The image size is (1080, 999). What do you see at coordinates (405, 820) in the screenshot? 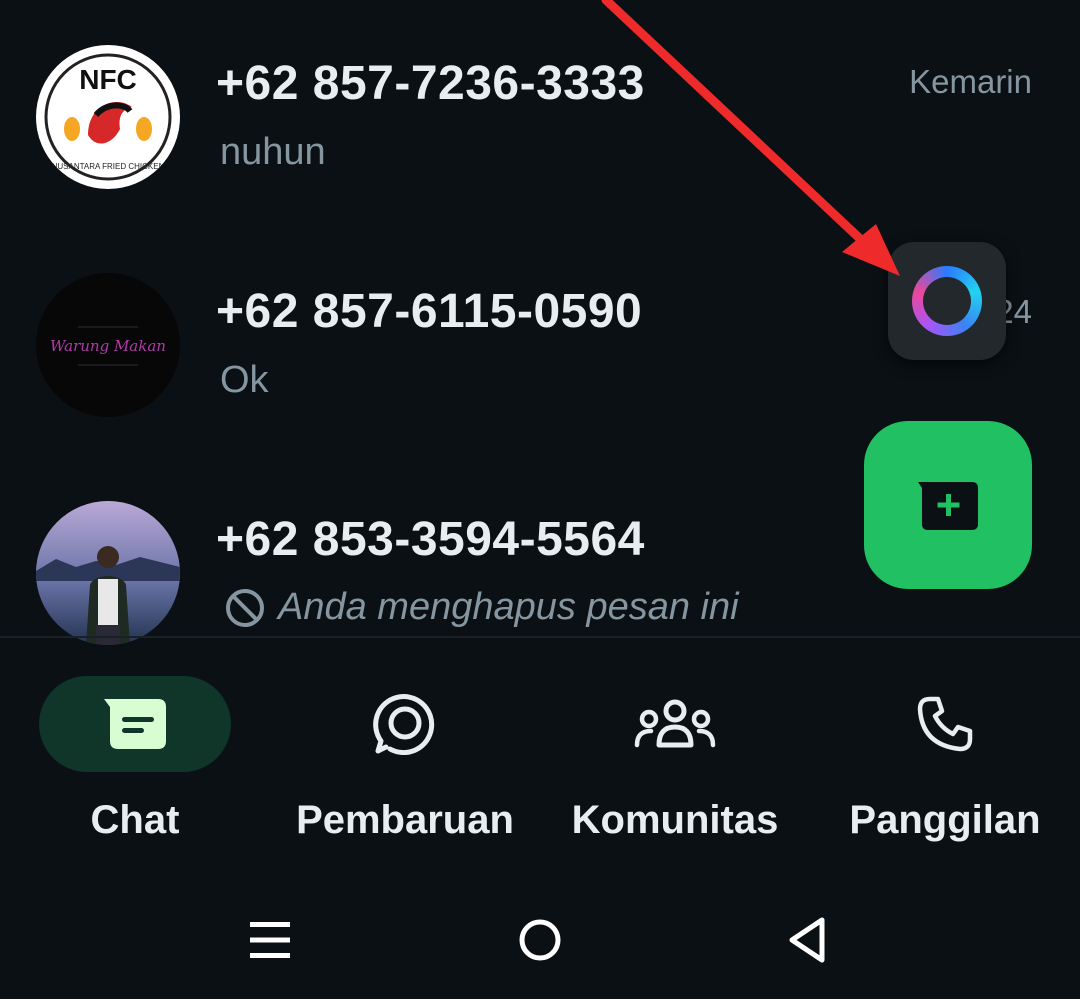
I see `nav-label: Pembaruan` at bounding box center [405, 820].